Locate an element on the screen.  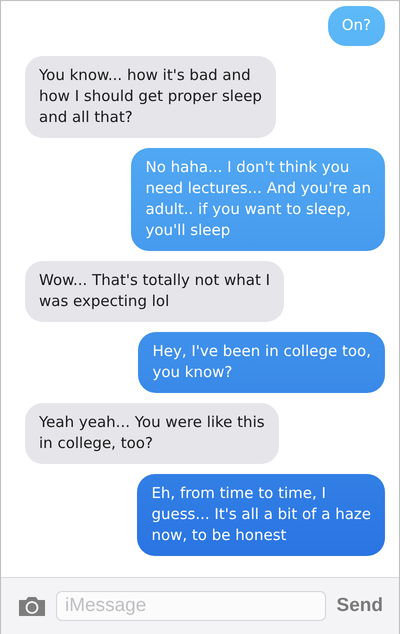
message-input: iMessage is located at coordinates (191, 606).